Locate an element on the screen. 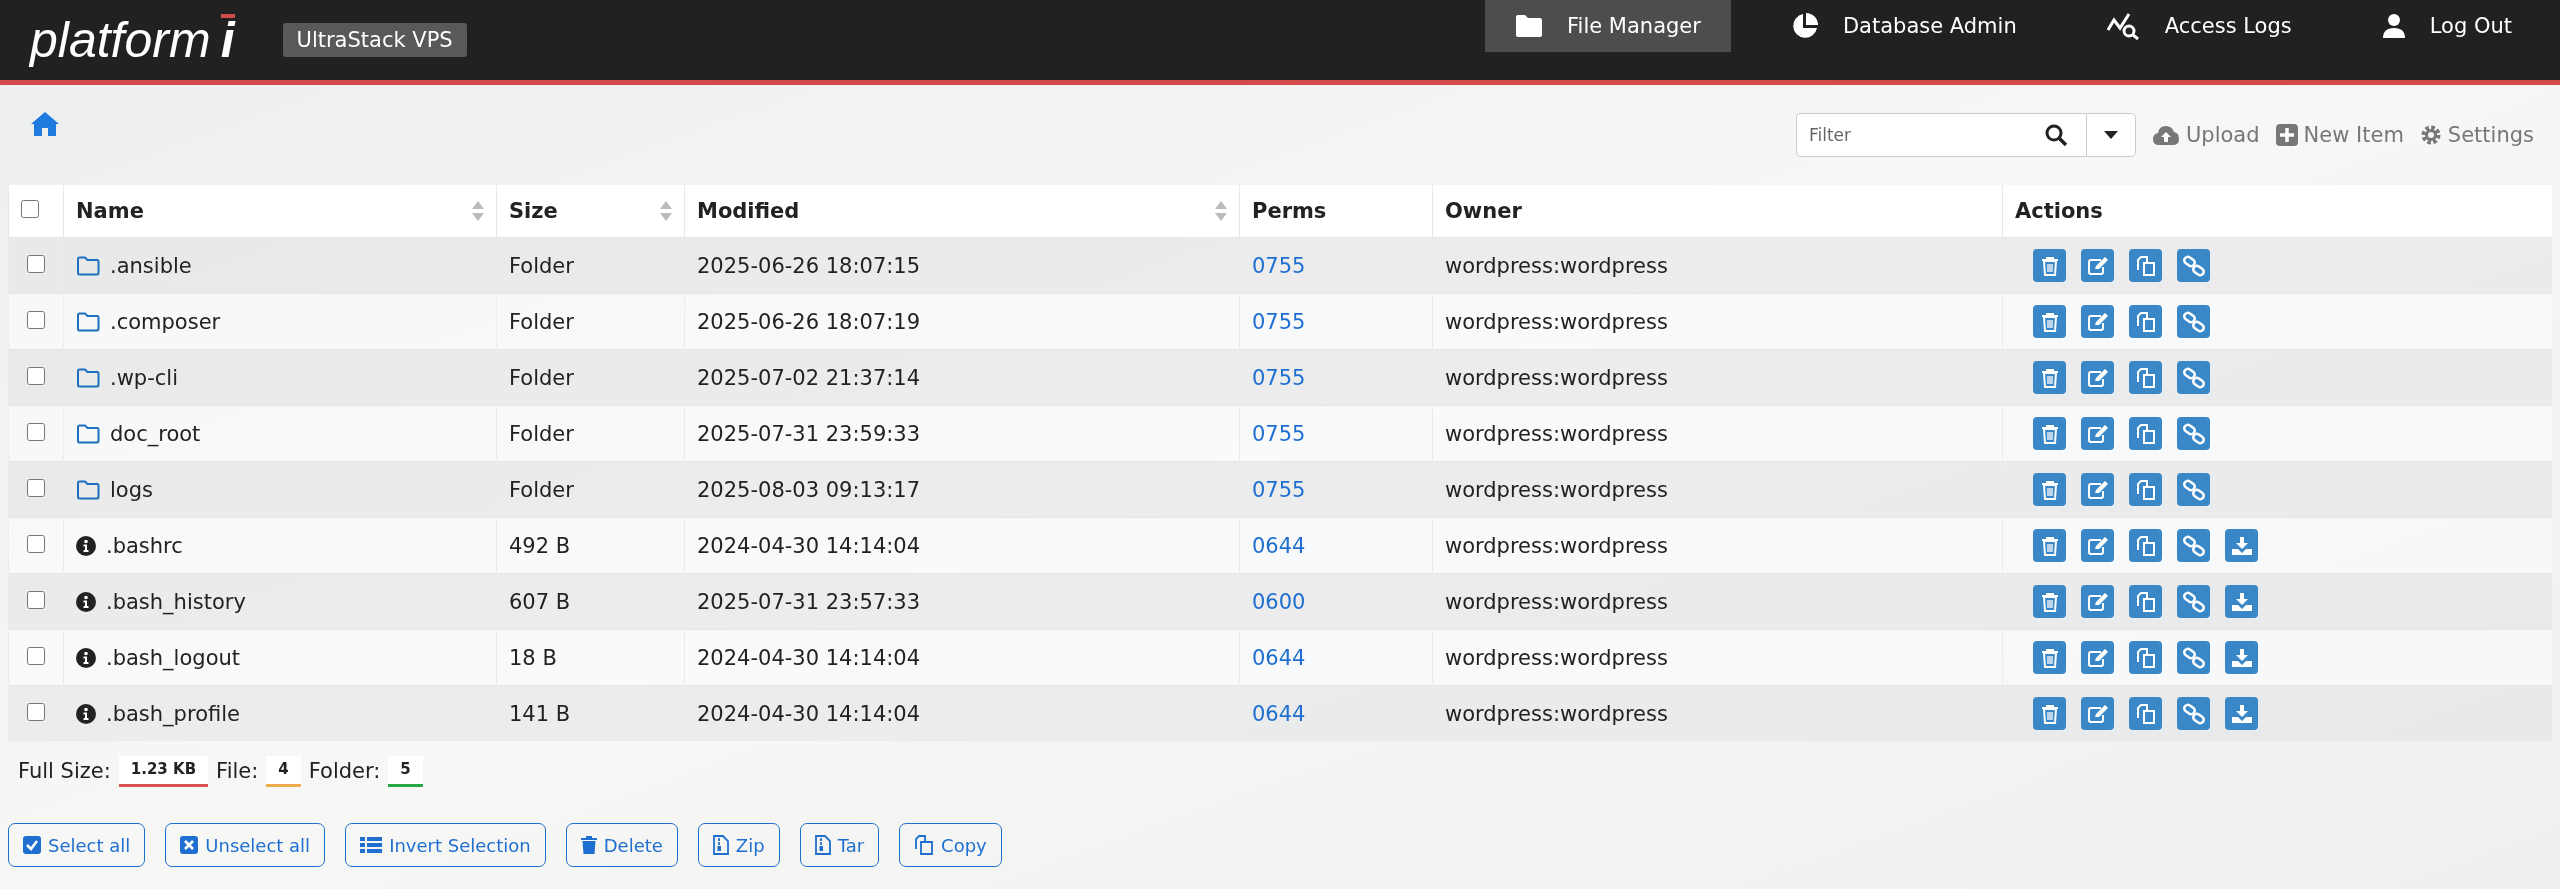 Image resolution: width=2560 pixels, height=889 pixels. toolbar-link: Upload is located at coordinates (2205, 135).